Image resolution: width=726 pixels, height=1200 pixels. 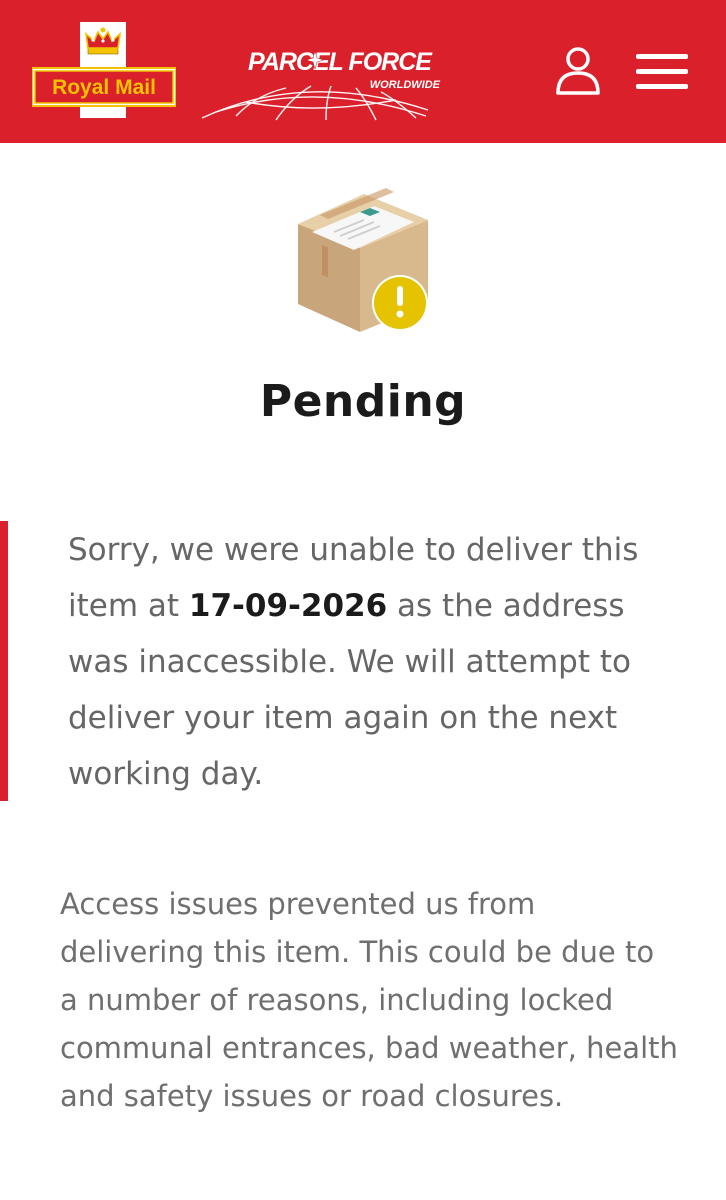 I want to click on user-account-icon, so click(x=578, y=70).